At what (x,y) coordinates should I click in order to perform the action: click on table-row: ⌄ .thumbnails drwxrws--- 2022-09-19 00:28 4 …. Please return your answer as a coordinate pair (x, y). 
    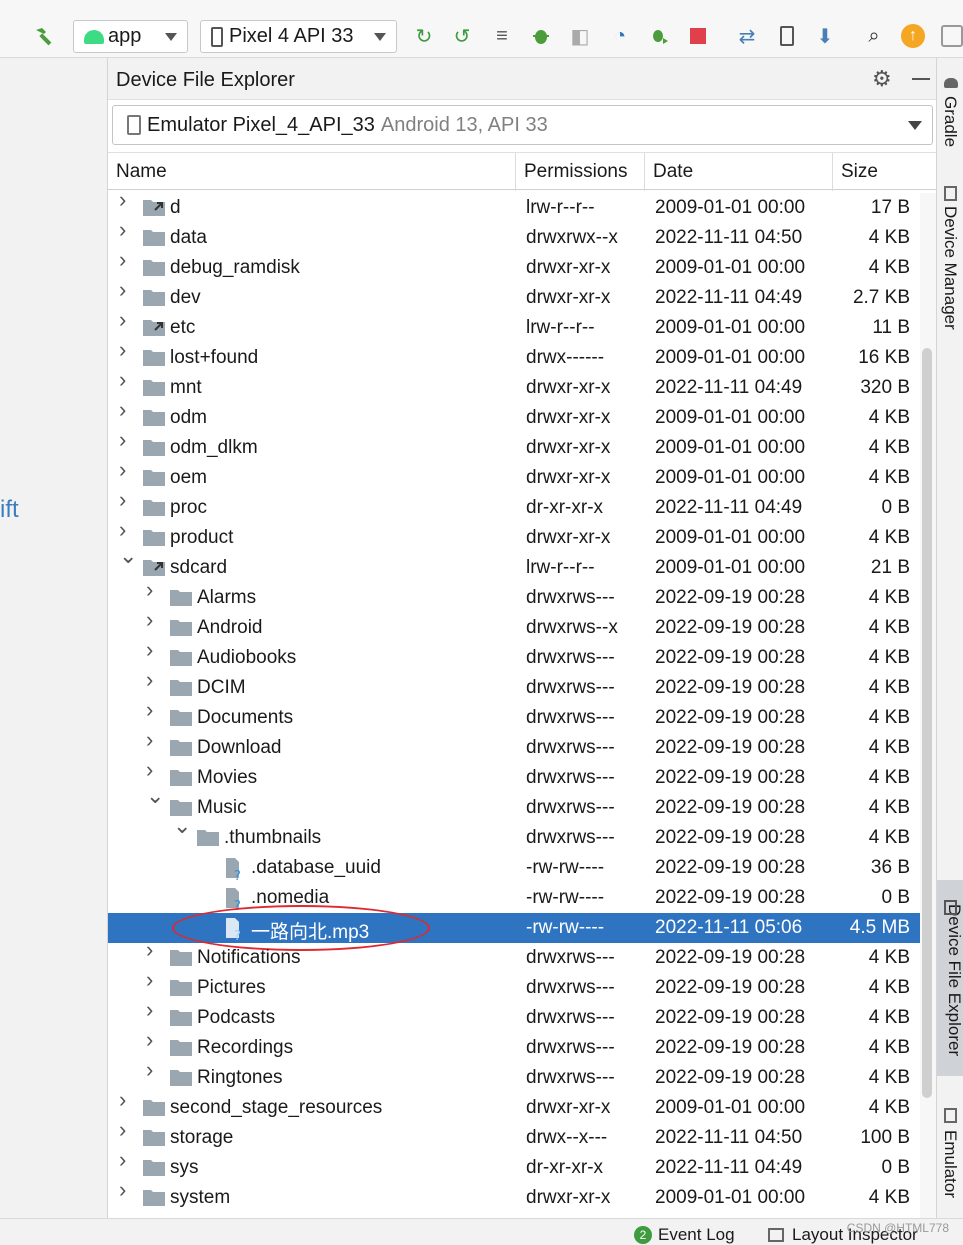
    Looking at the image, I should click on (514, 834).